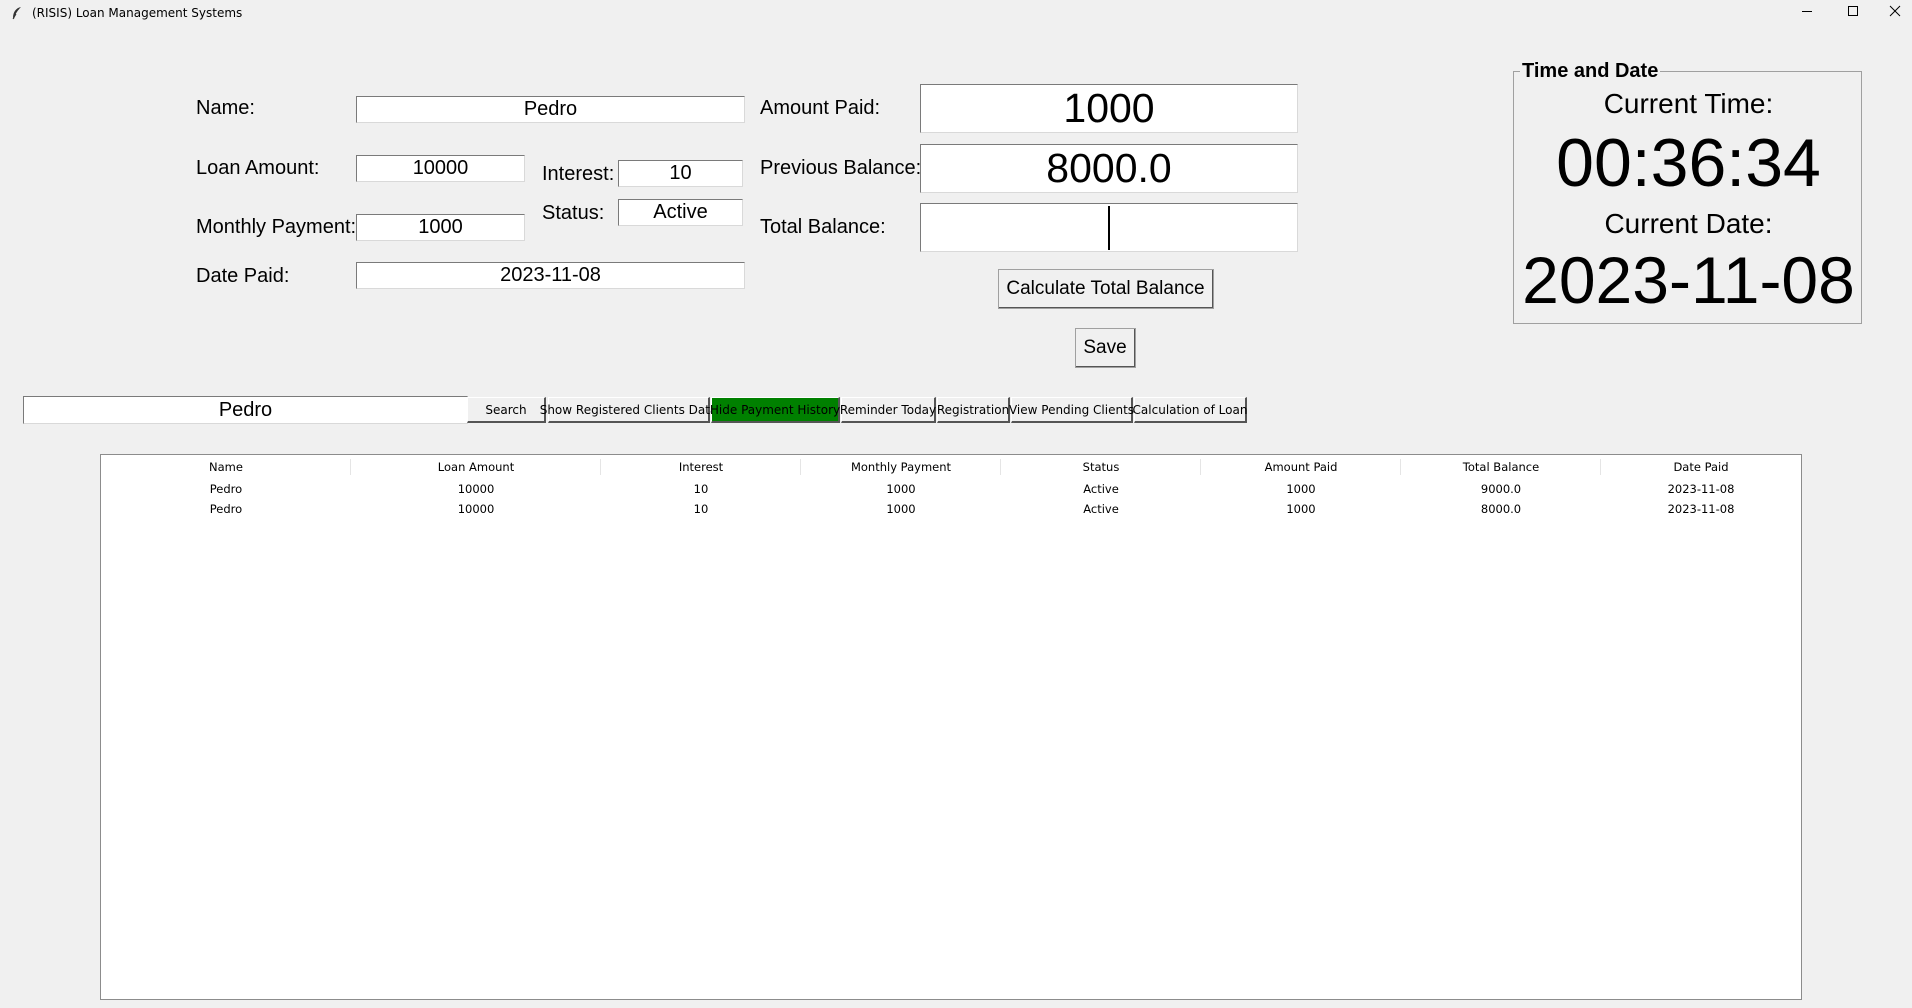  What do you see at coordinates (888, 410) in the screenshot?
I see `reminder-today-button: Reminder Today` at bounding box center [888, 410].